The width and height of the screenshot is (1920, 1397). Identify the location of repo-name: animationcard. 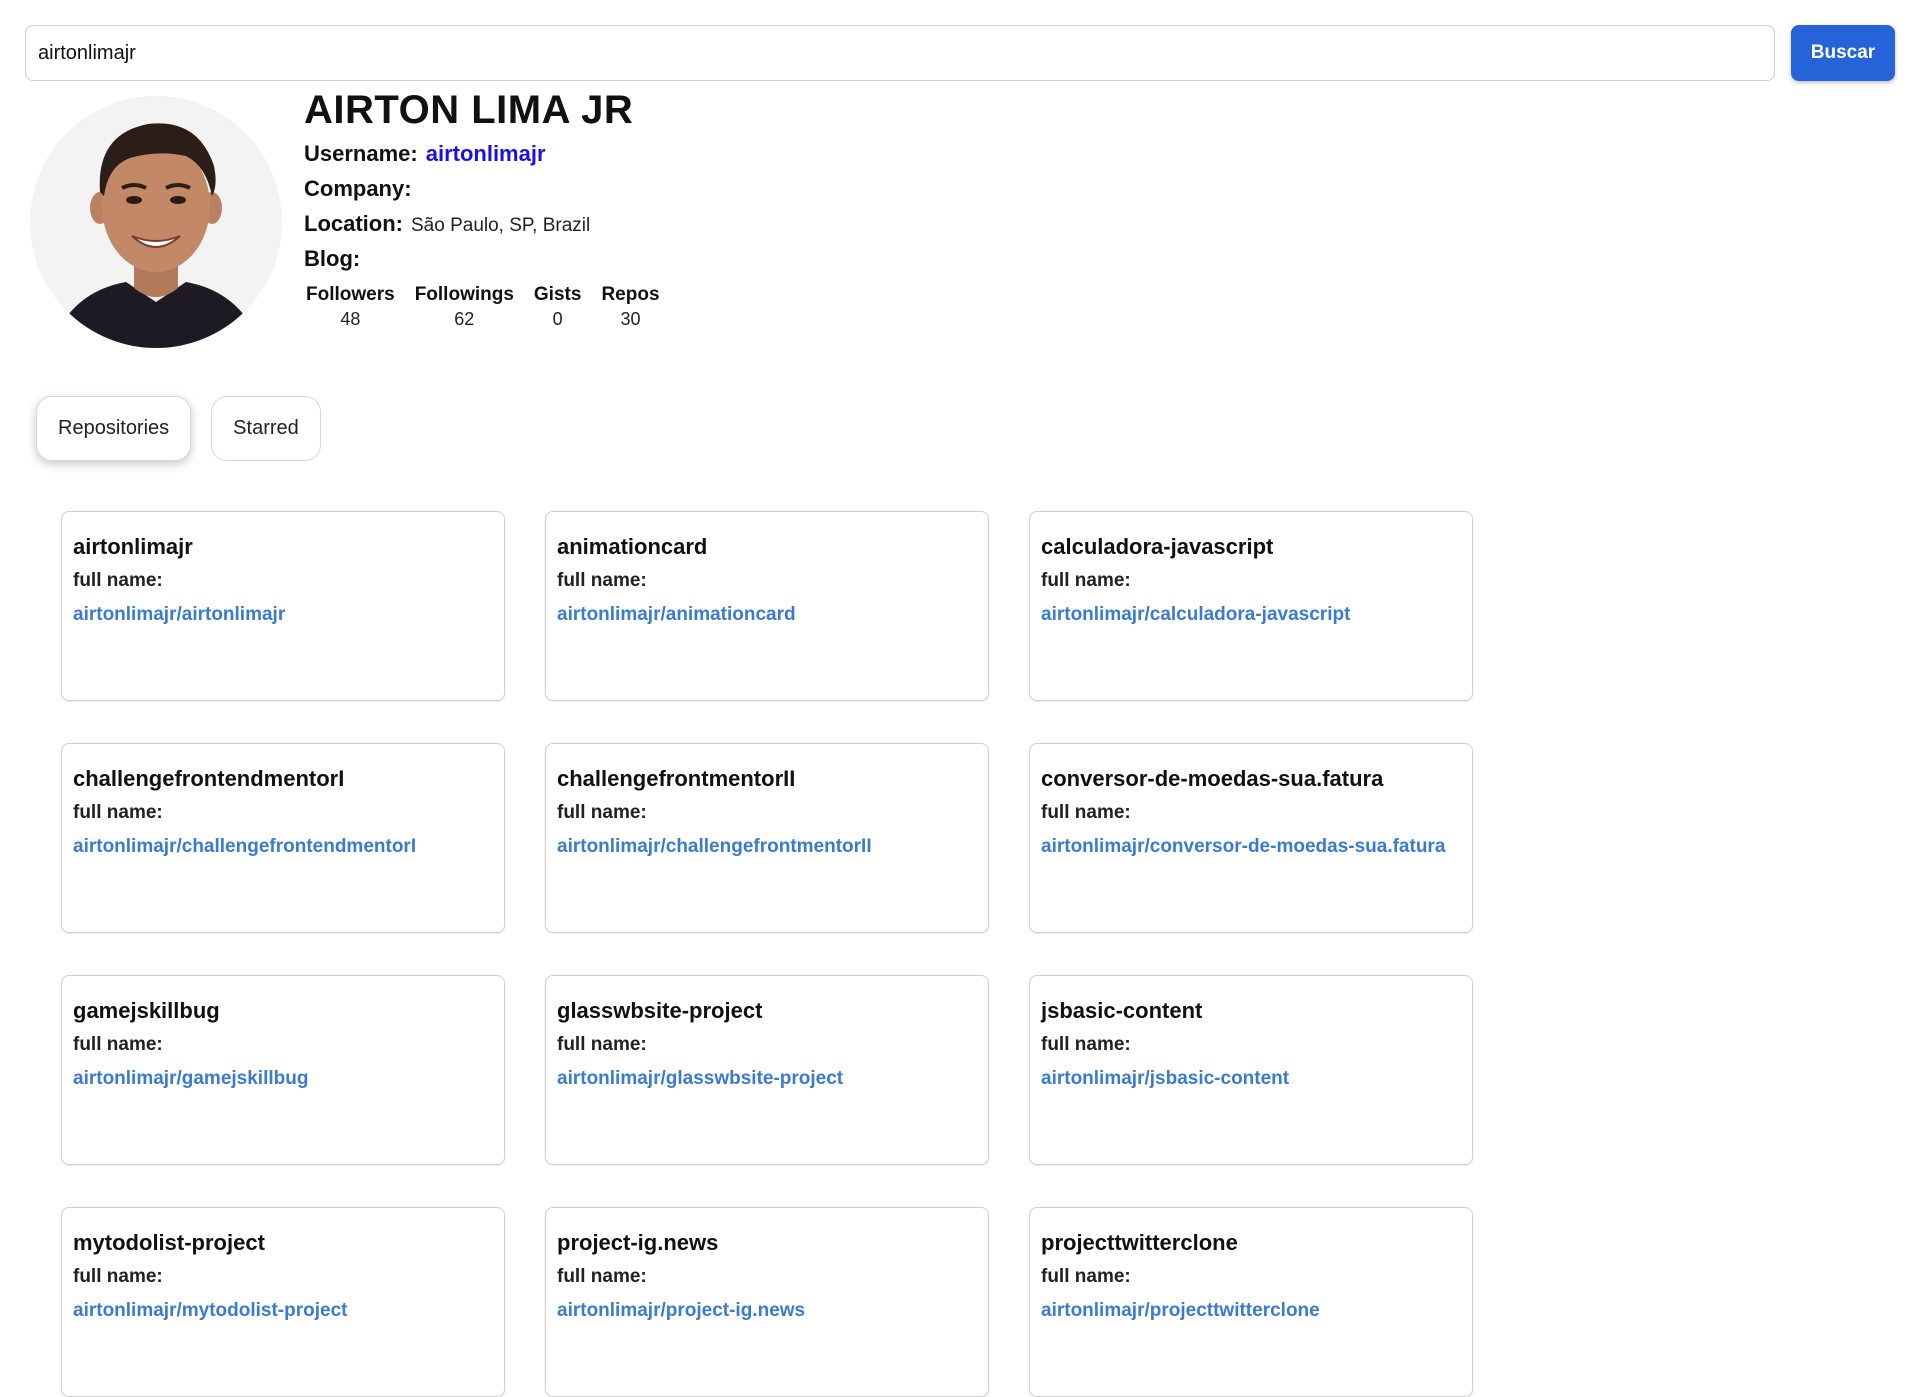
(632, 546).